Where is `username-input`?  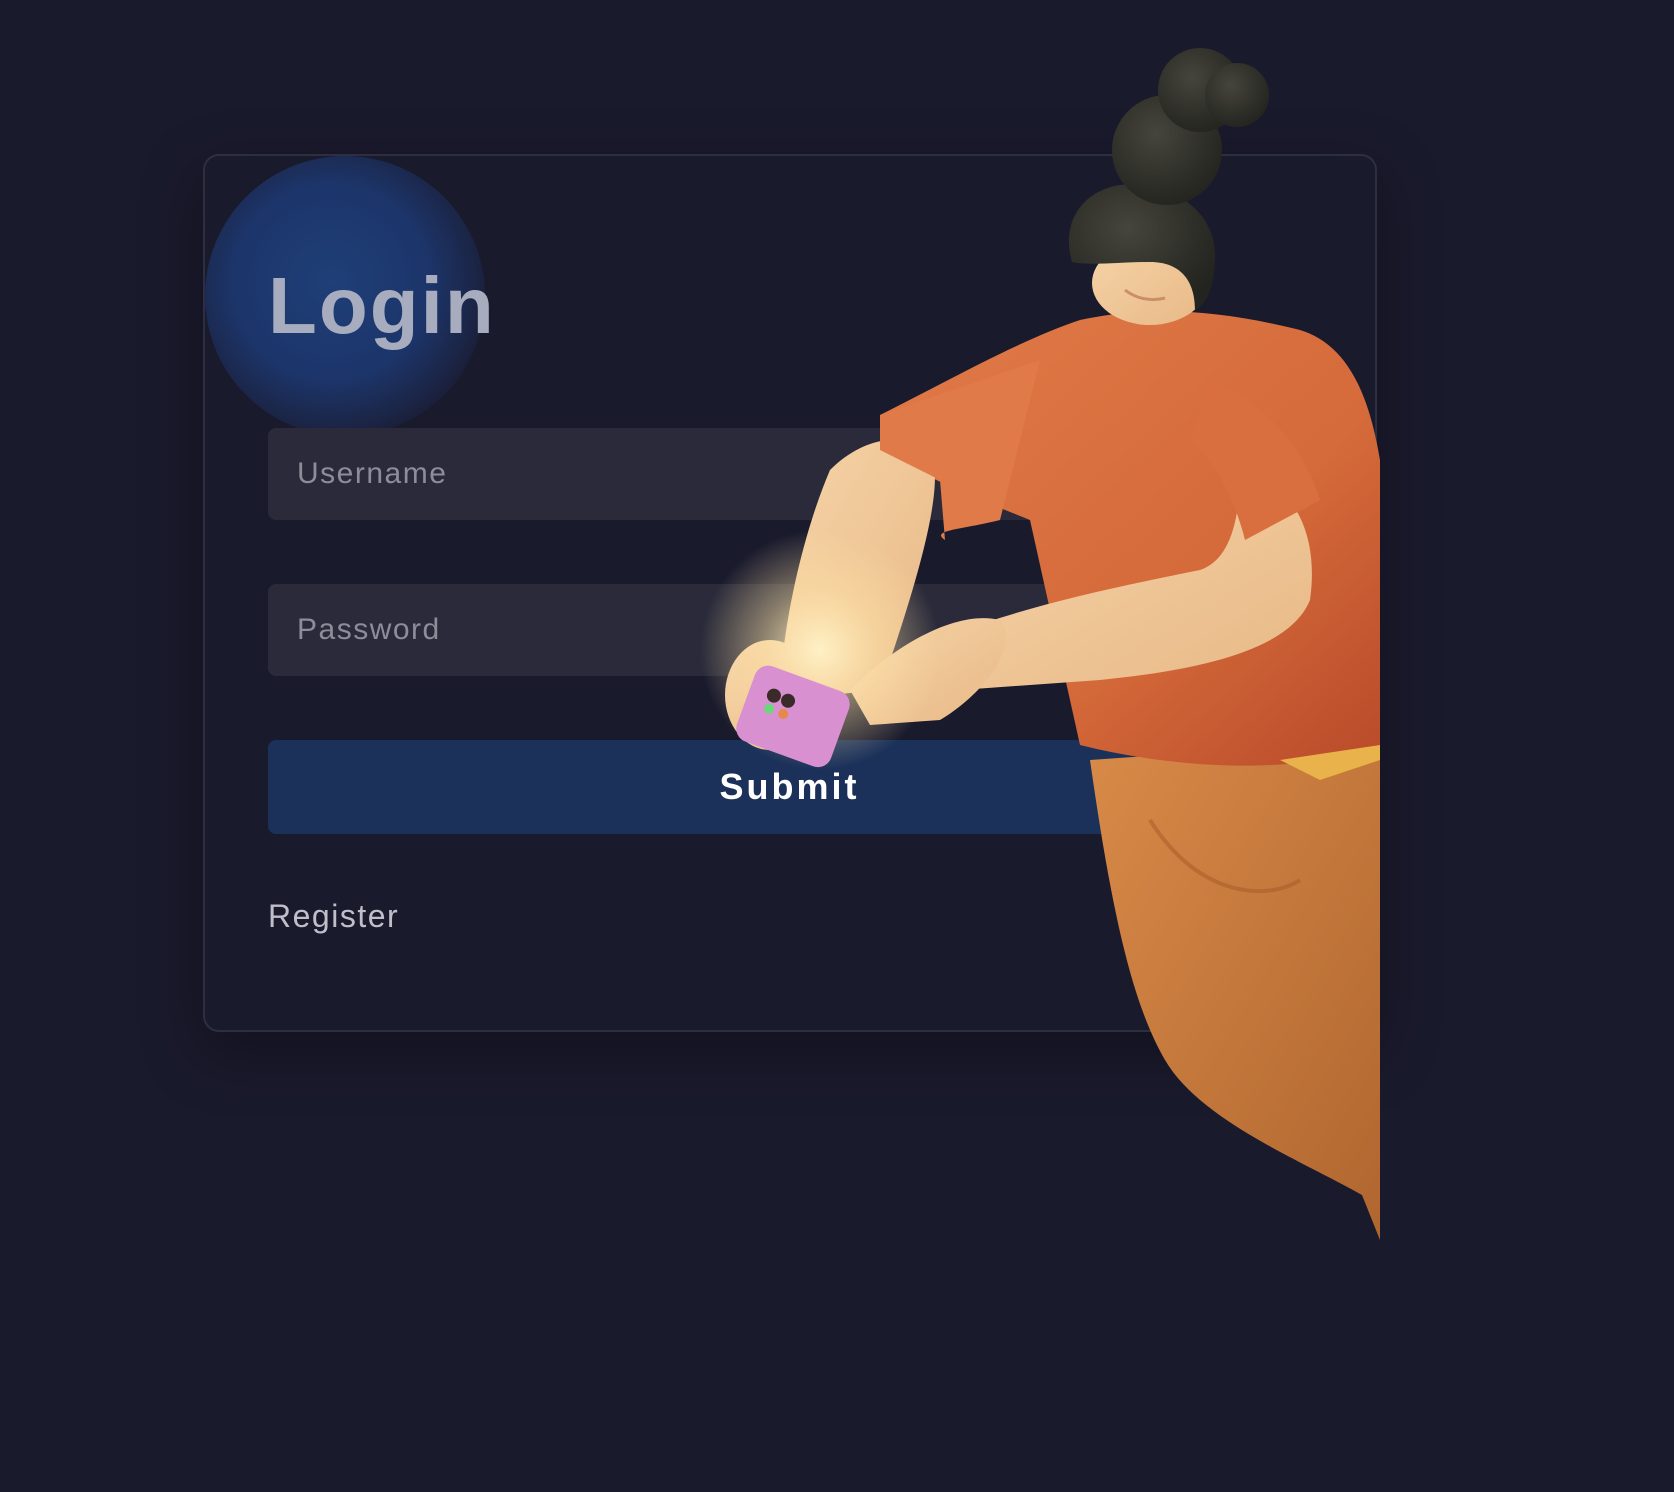 username-input is located at coordinates (789, 474).